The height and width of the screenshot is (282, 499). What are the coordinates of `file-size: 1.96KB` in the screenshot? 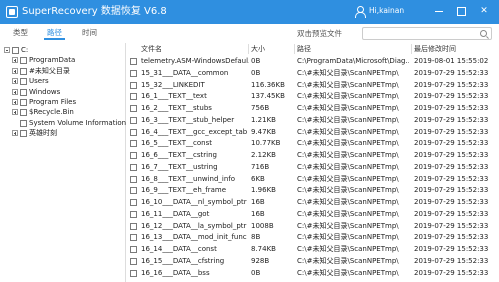 It's located at (263, 190).